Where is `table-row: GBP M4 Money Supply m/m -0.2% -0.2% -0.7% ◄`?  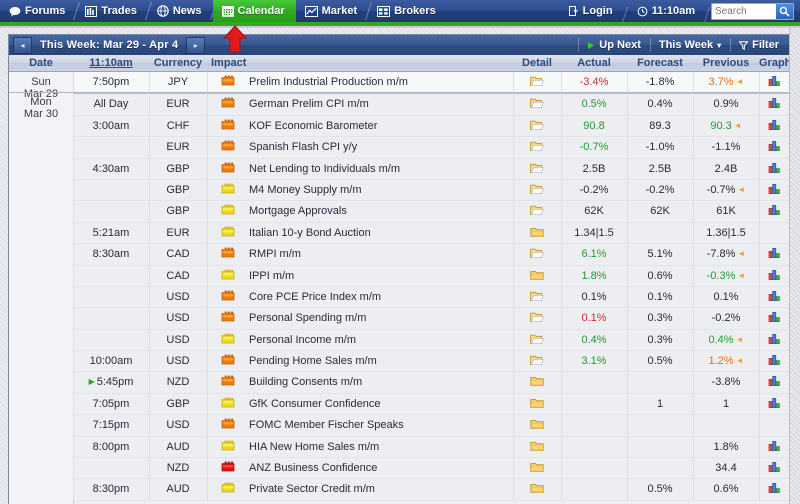
table-row: GBP M4 Money Supply m/m -0.2% -0.2% -0.7% ◄ is located at coordinates (400, 190).